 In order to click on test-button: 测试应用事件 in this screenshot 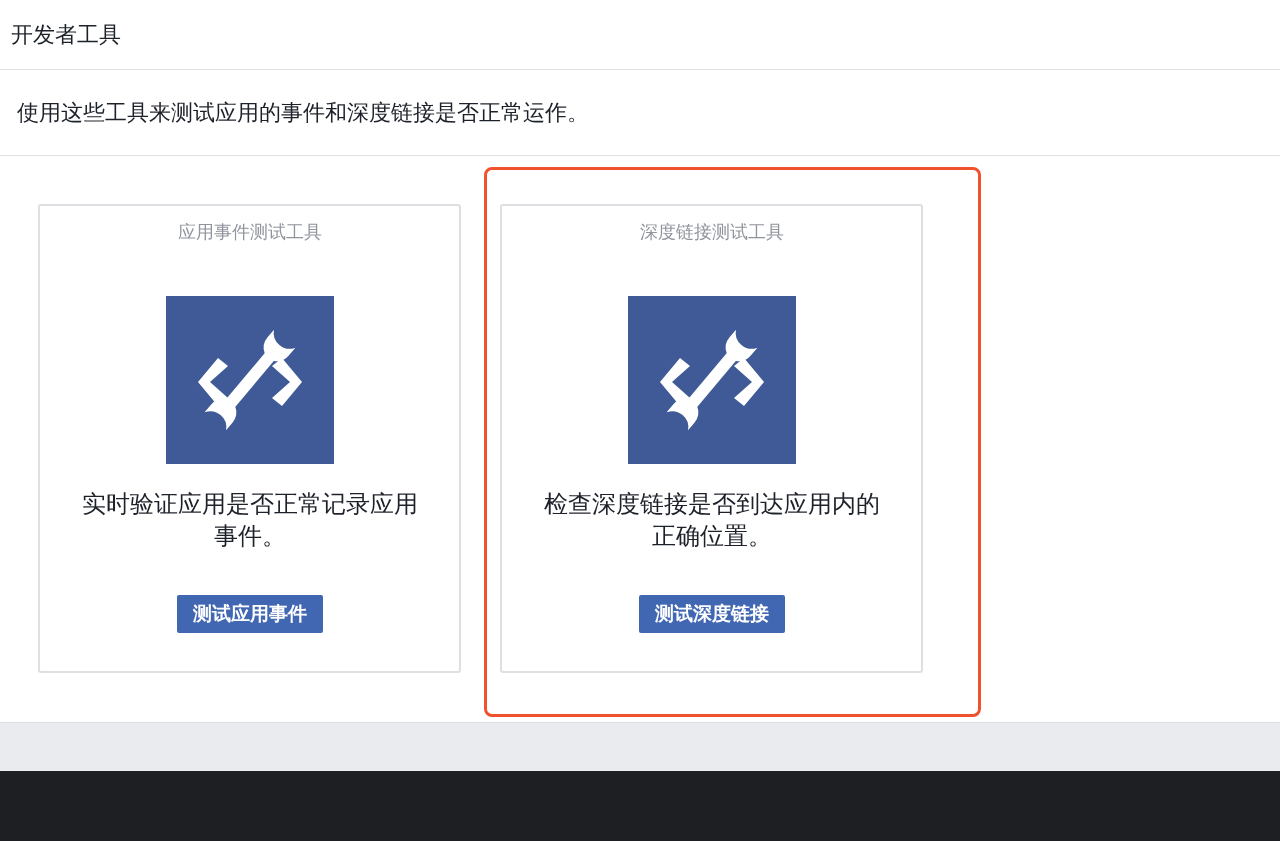, I will do `click(249, 614)`.